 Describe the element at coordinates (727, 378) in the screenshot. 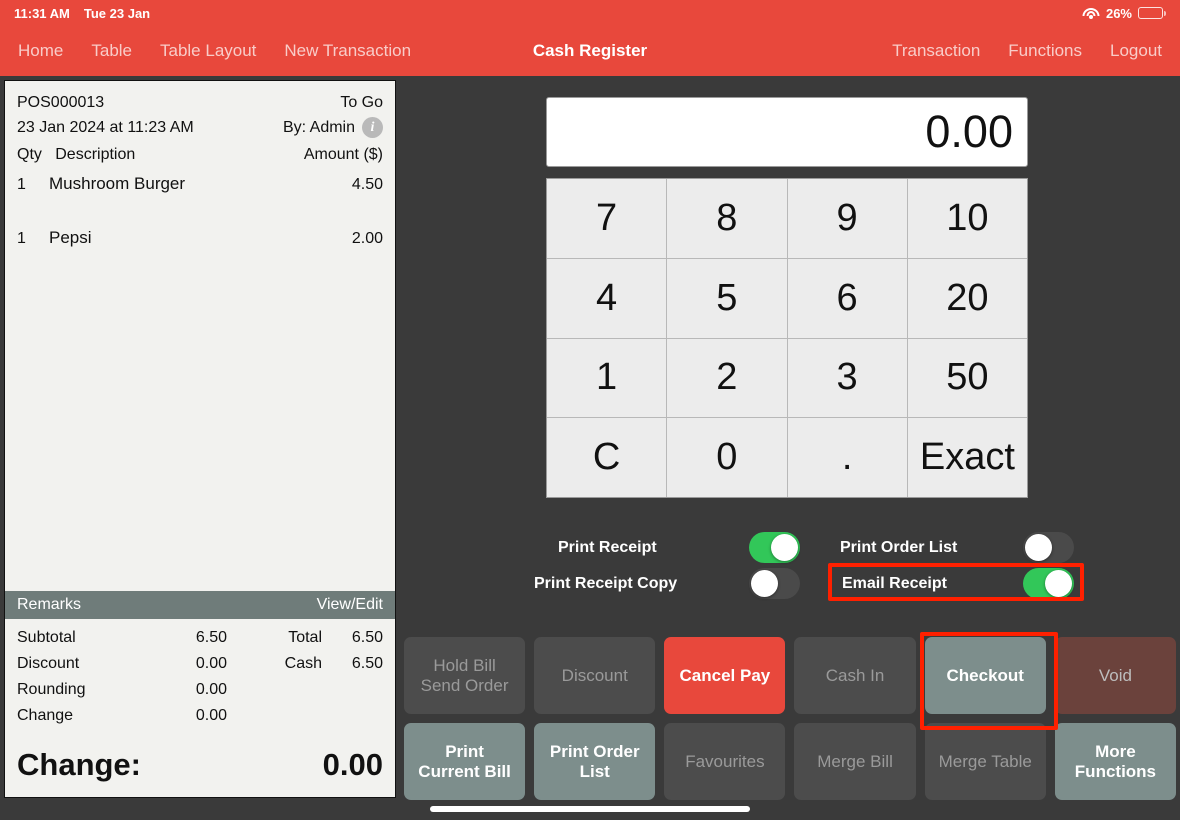

I see `key-2: 2` at that location.